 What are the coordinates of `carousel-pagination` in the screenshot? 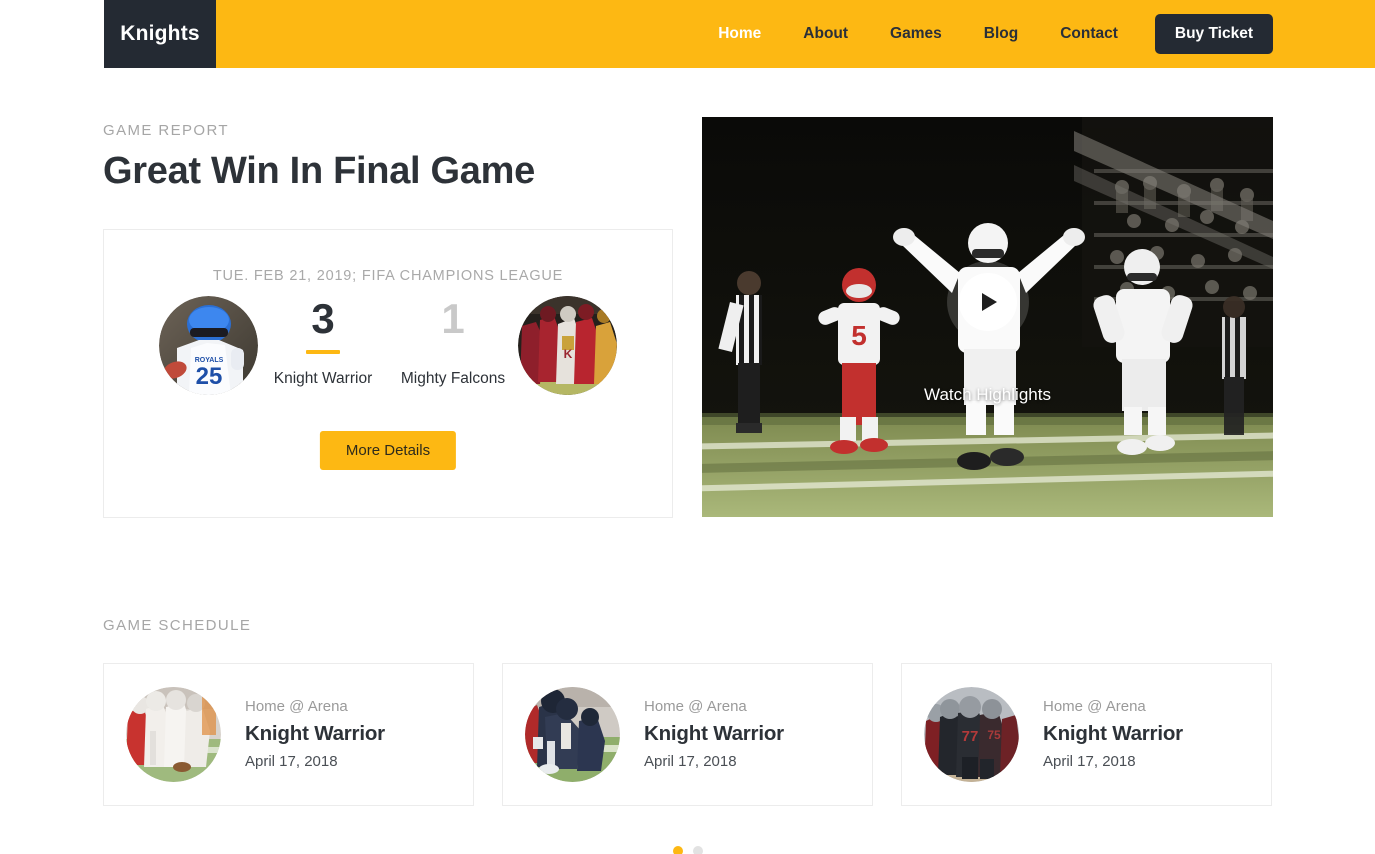 It's located at (687, 850).